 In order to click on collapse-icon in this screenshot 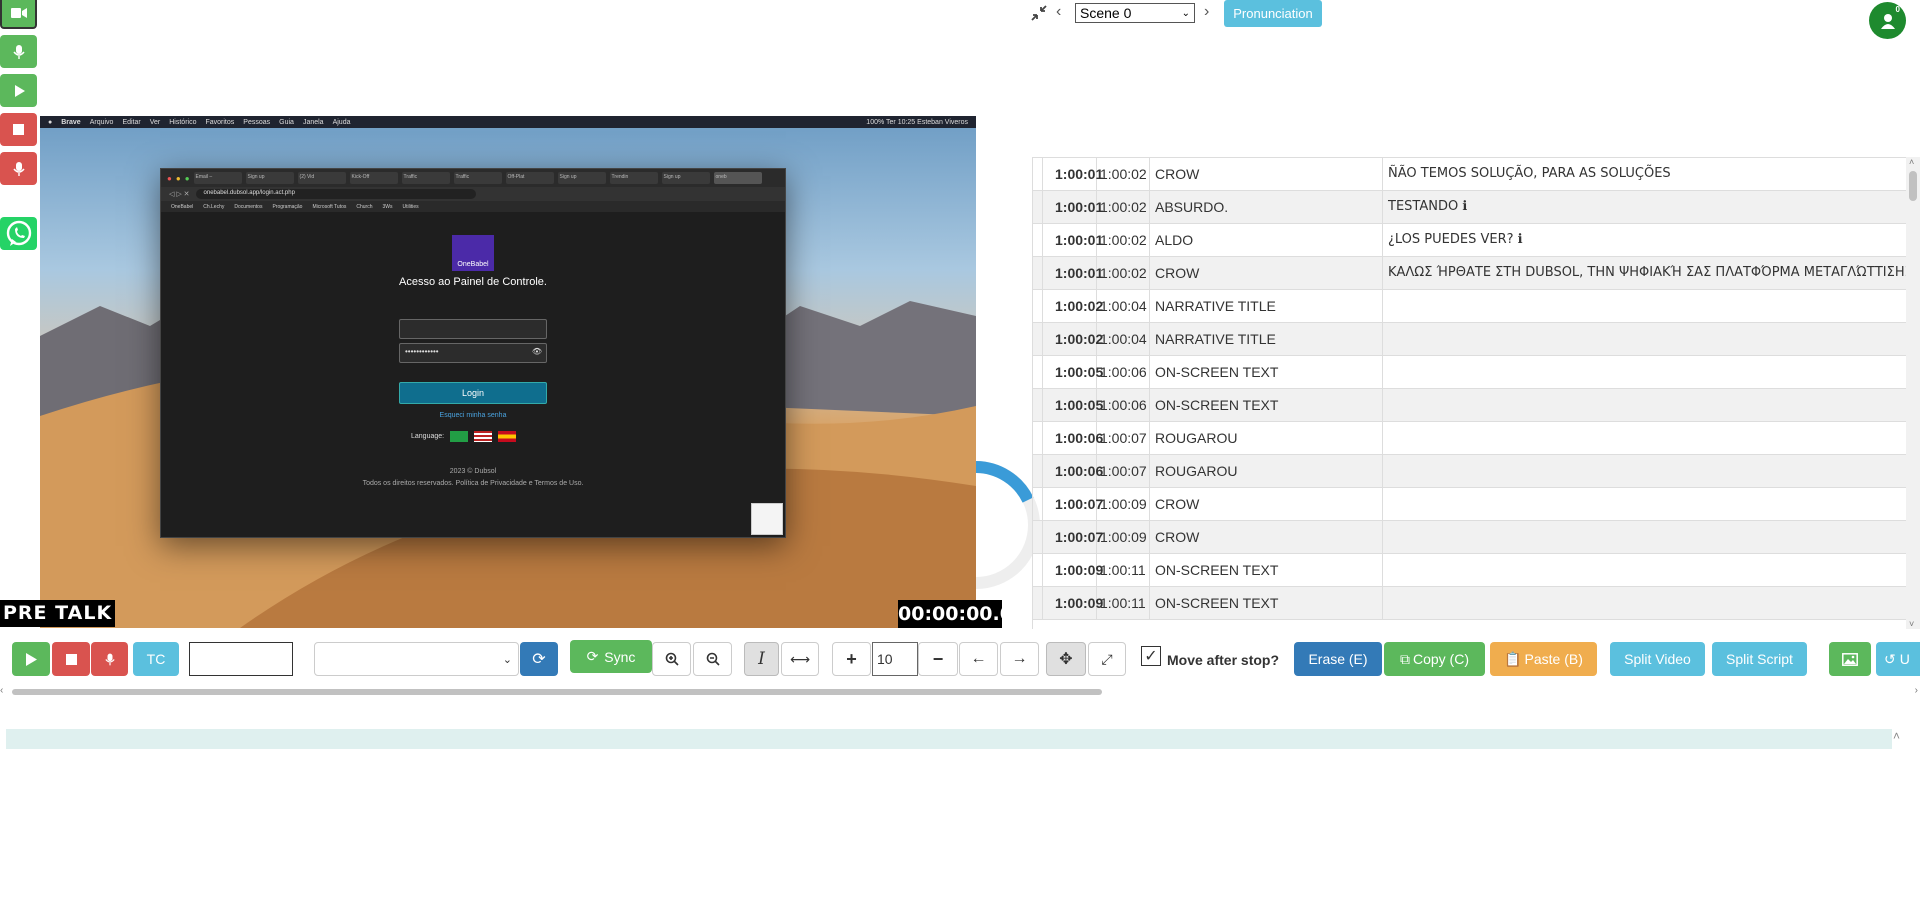, I will do `click(1039, 14)`.